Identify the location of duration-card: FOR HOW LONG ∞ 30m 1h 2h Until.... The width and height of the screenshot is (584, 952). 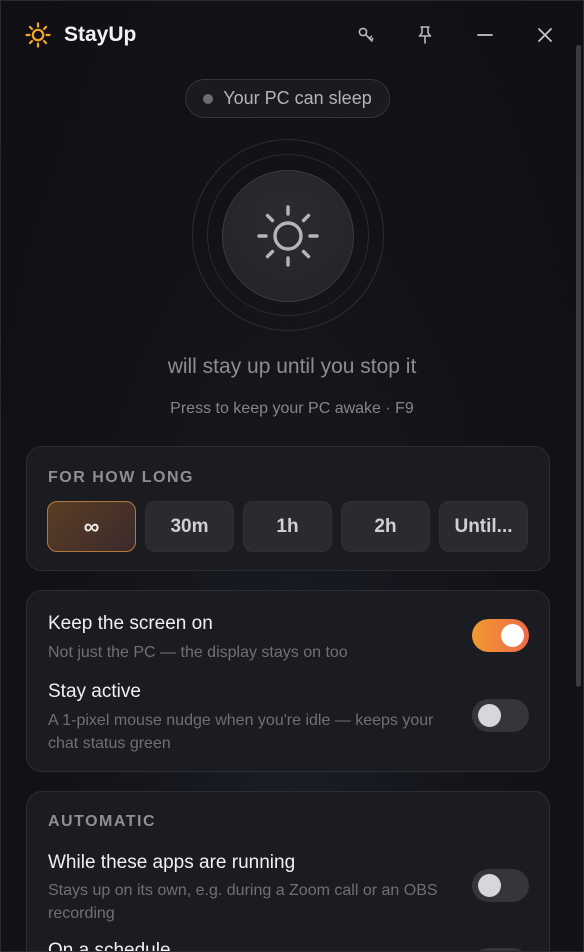
(288, 508).